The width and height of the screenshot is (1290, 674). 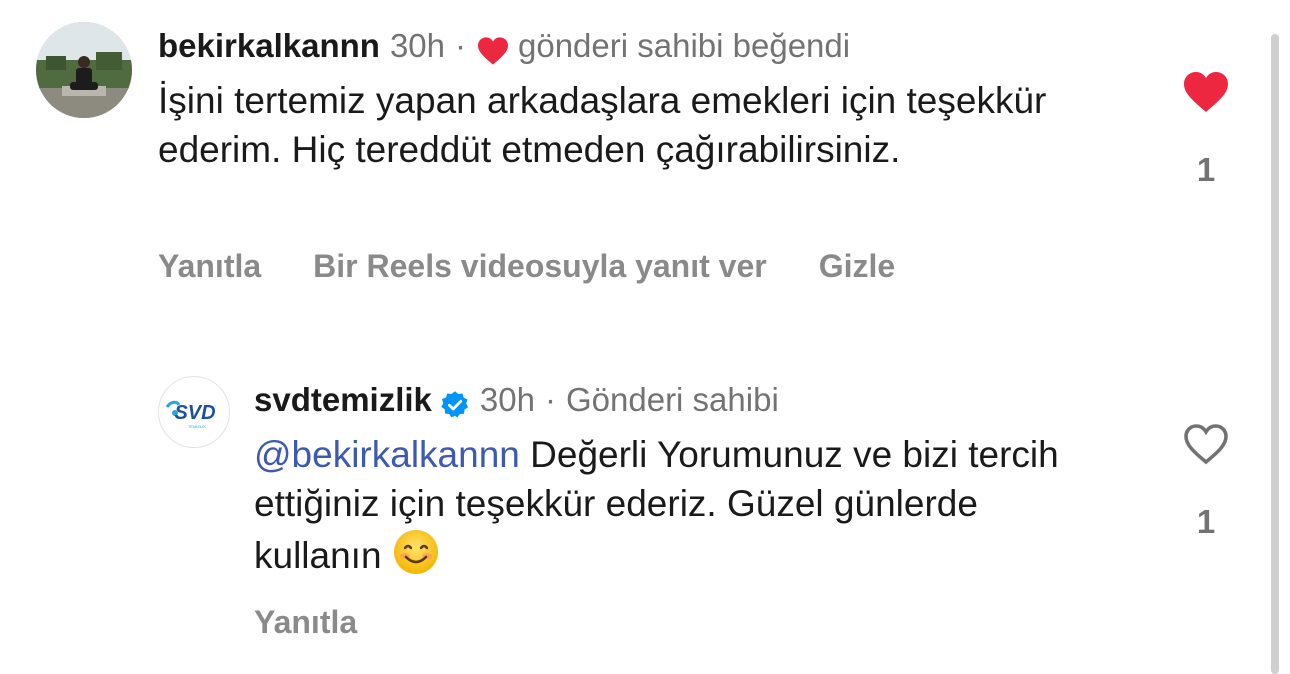 I want to click on avatar: SVD TEMİZLİK, so click(x=194, y=412).